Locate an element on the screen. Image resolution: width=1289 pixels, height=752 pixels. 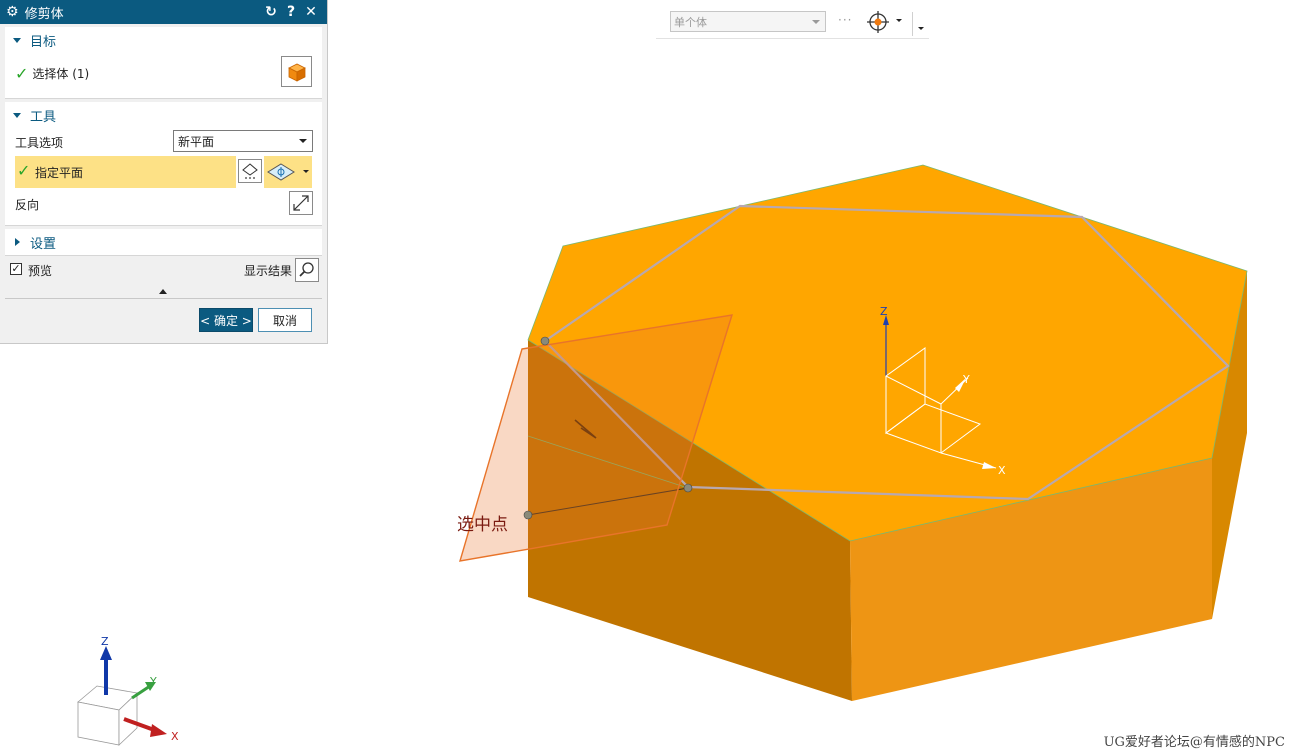
view-triad: Z Y X is located at coordinates (128, 690).